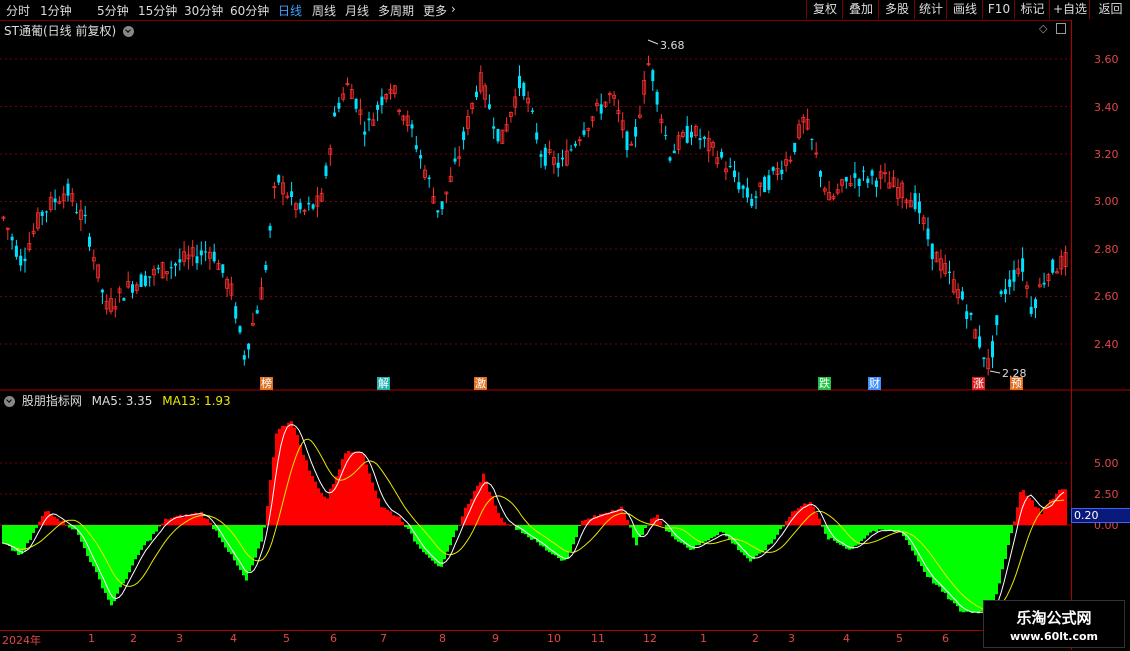 The height and width of the screenshot is (651, 1130). I want to click on event-marker: 预, so click(1016, 383).